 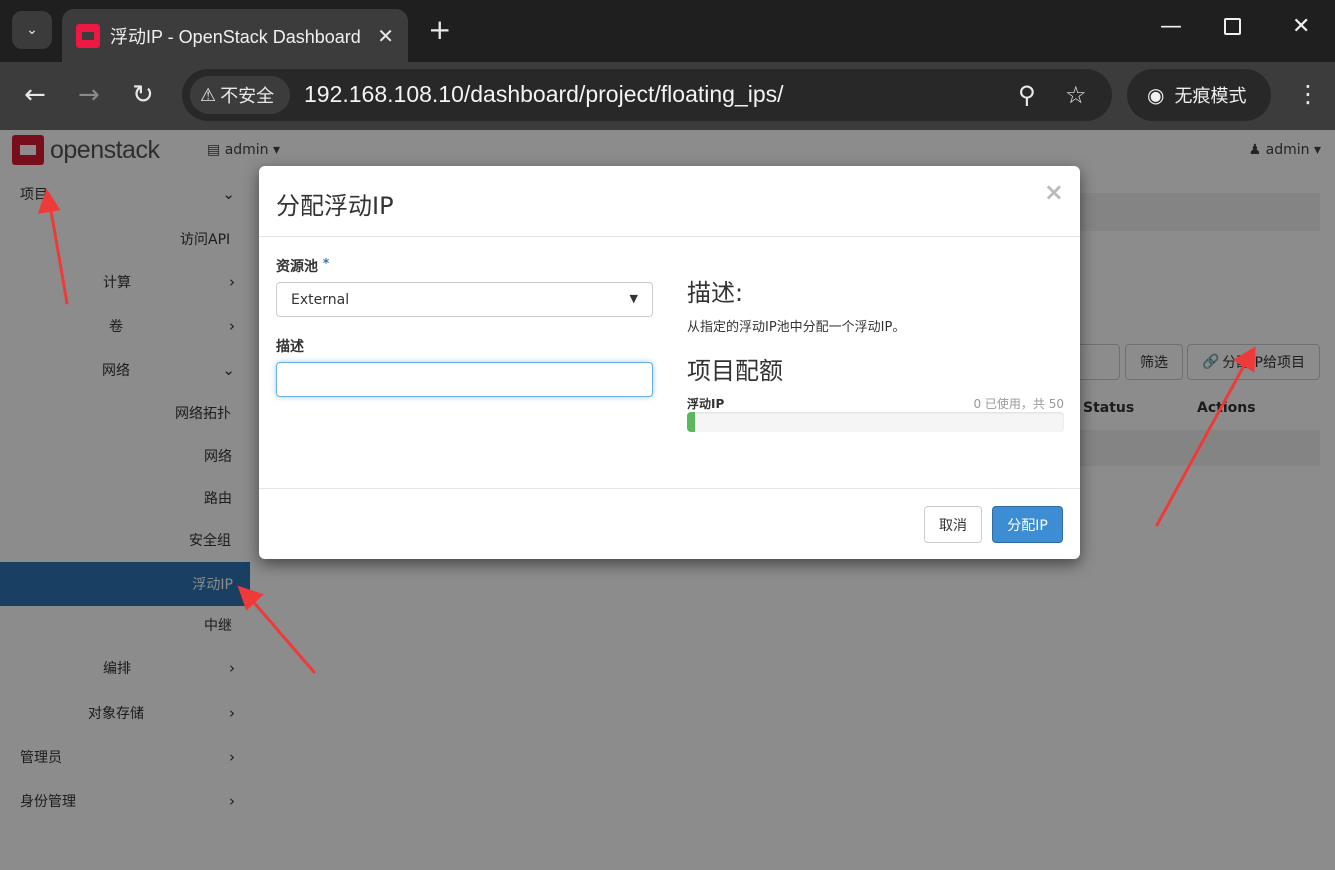 I want to click on chevron-down-icon: ⌄, so click(x=32, y=30).